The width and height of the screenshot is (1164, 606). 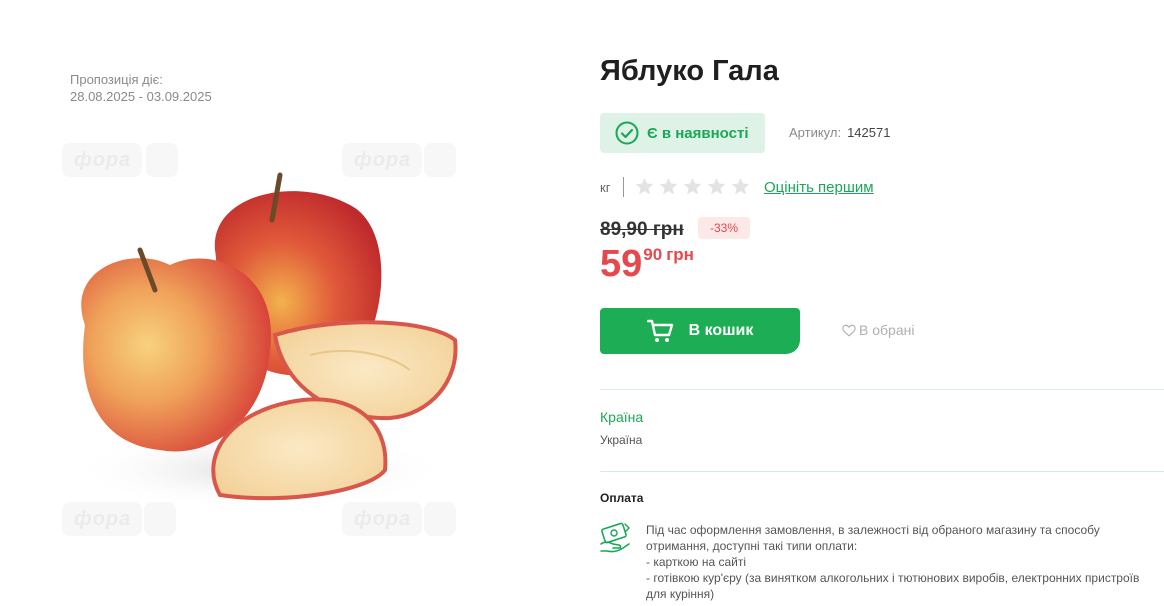 I want to click on payment-heading: Оплата, so click(x=622, y=498).